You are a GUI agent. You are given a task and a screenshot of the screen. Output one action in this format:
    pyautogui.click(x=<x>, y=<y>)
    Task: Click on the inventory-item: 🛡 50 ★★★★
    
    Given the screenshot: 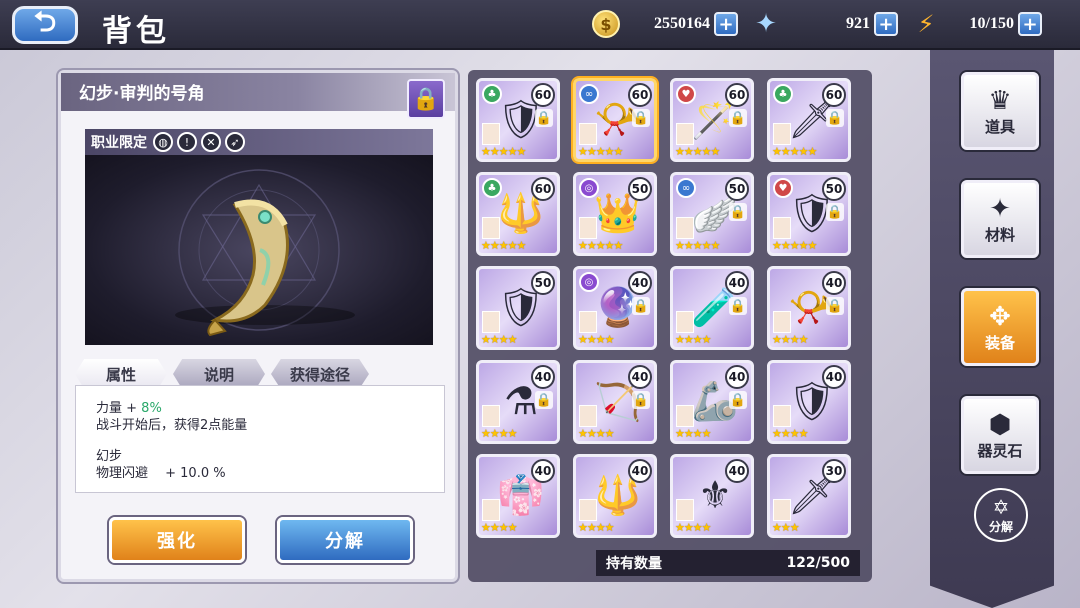 What is the action you would take?
    pyautogui.click(x=518, y=308)
    